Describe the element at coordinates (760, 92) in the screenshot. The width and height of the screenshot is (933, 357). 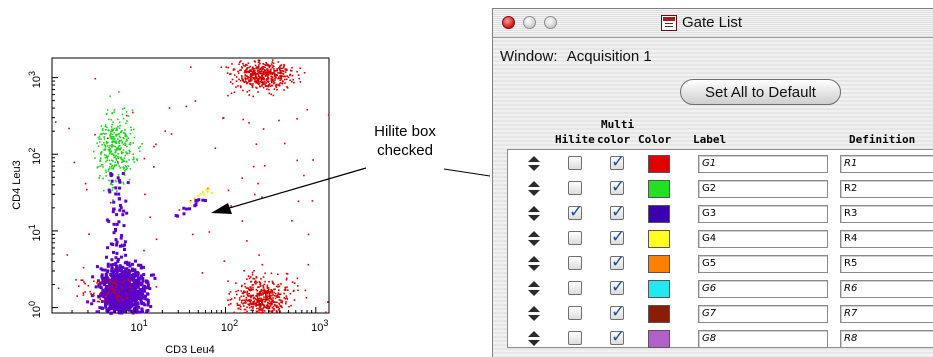
I see `set-all-to-default-button: Set All to Default` at that location.